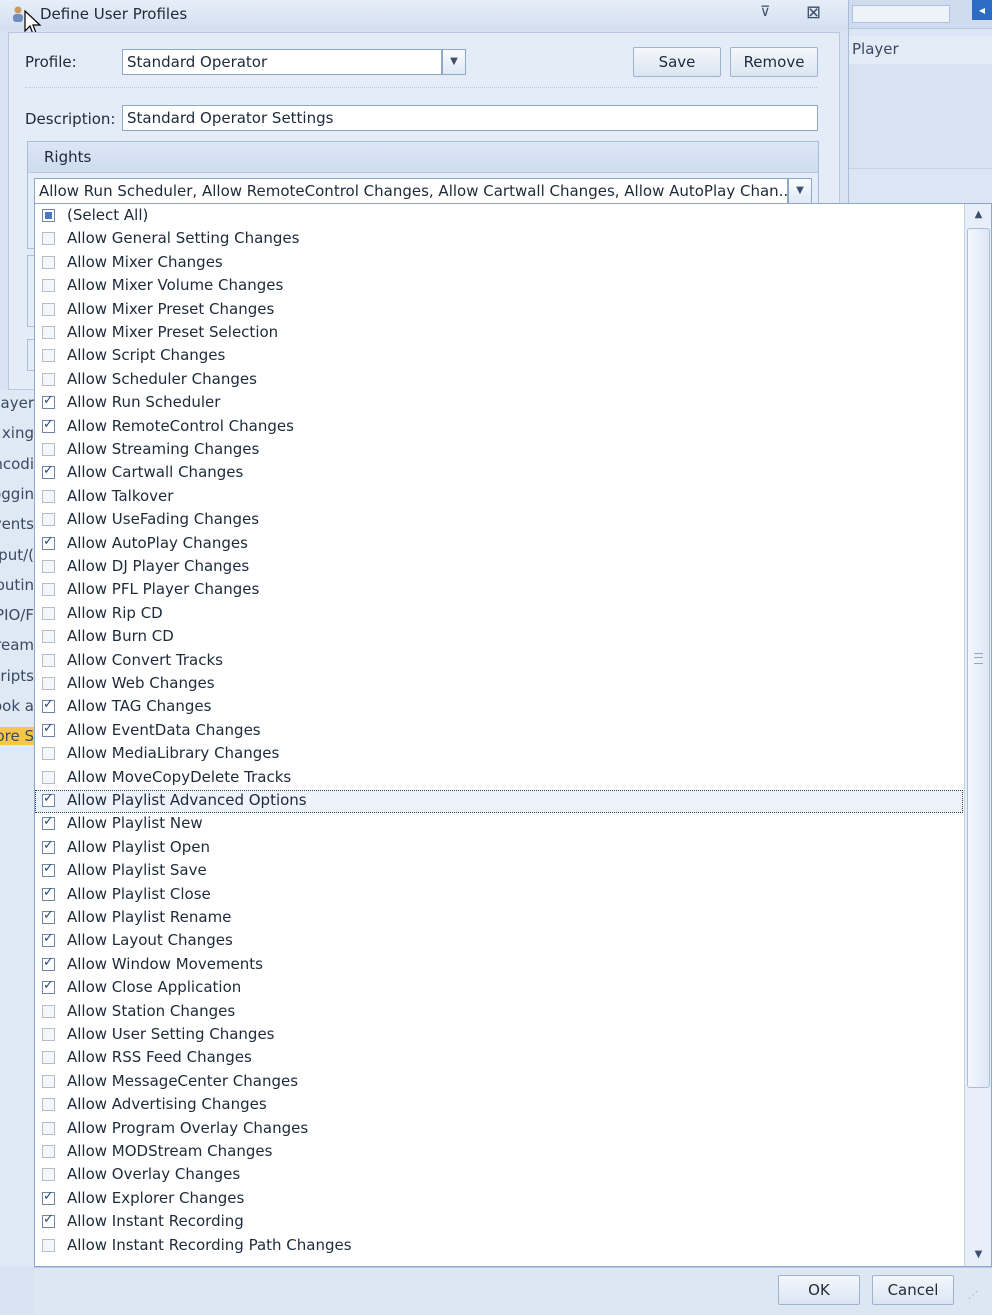 This screenshot has width=992, height=1315. Describe the element at coordinates (677, 62) in the screenshot. I see `save-button: Save` at that location.